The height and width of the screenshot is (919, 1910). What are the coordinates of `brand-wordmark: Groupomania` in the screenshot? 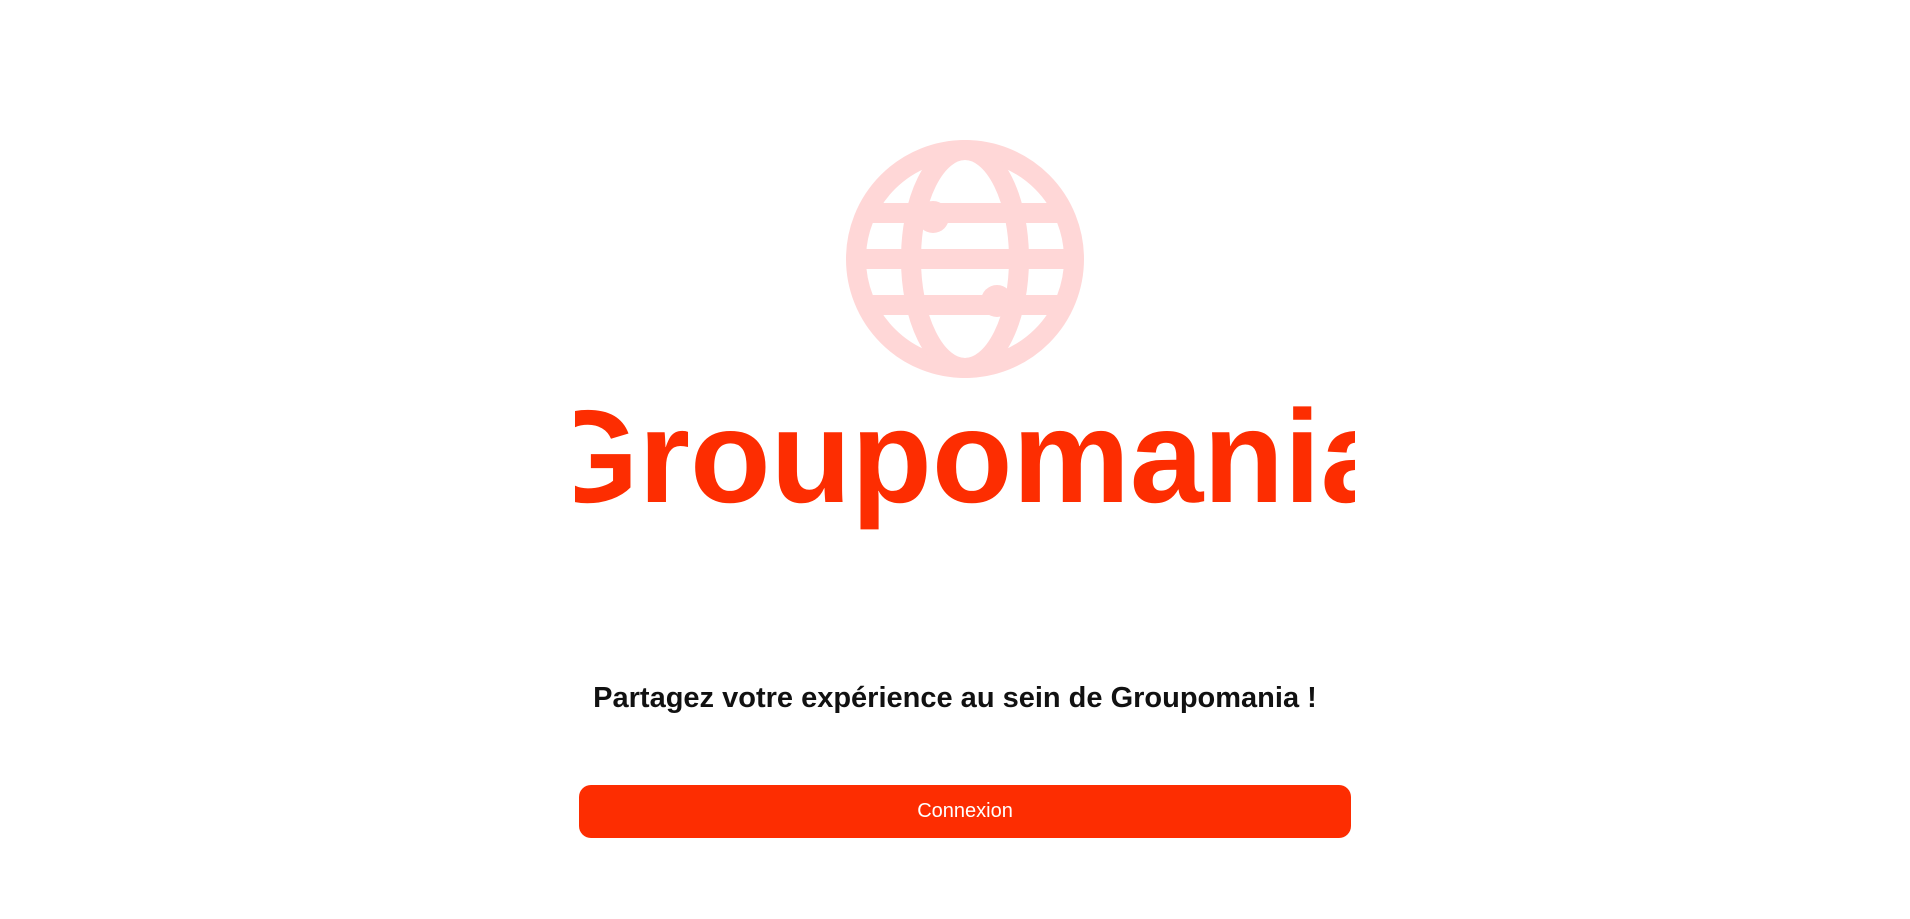 It's located at (965, 456).